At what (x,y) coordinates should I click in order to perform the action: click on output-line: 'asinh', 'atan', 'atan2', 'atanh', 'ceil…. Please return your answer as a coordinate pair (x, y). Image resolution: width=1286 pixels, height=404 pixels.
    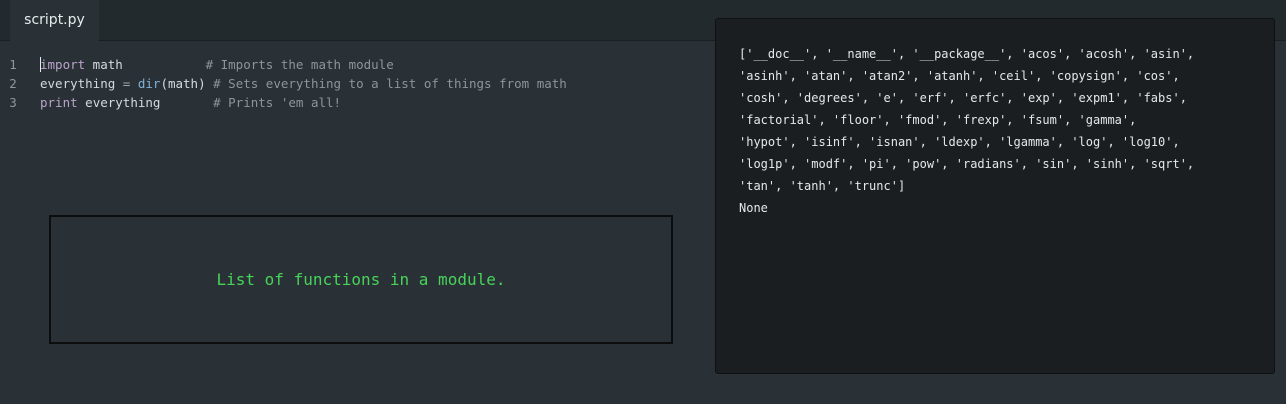
    Looking at the image, I should click on (959, 76).